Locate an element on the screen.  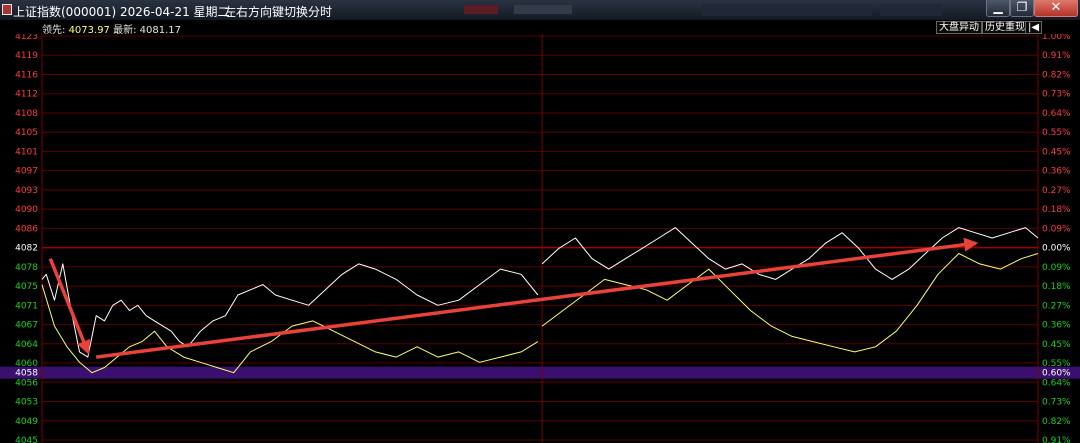
market-move-button: 大盘异动 is located at coordinates (959, 27).